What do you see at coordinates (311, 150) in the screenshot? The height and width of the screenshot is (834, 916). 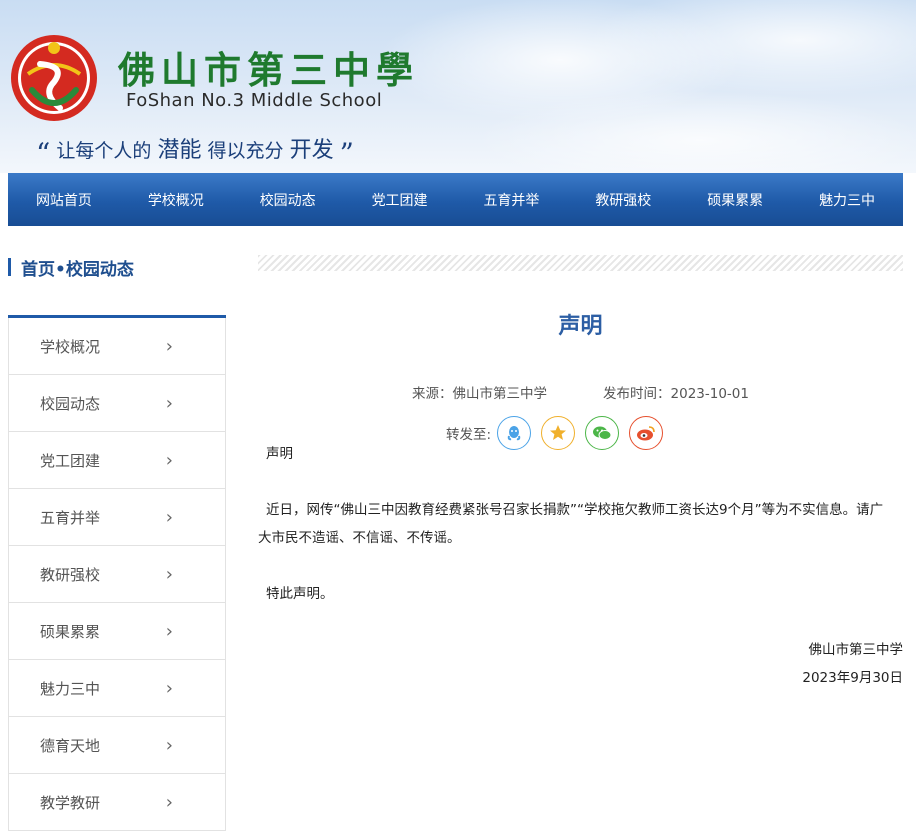 I see `motto-part-4: 开发` at bounding box center [311, 150].